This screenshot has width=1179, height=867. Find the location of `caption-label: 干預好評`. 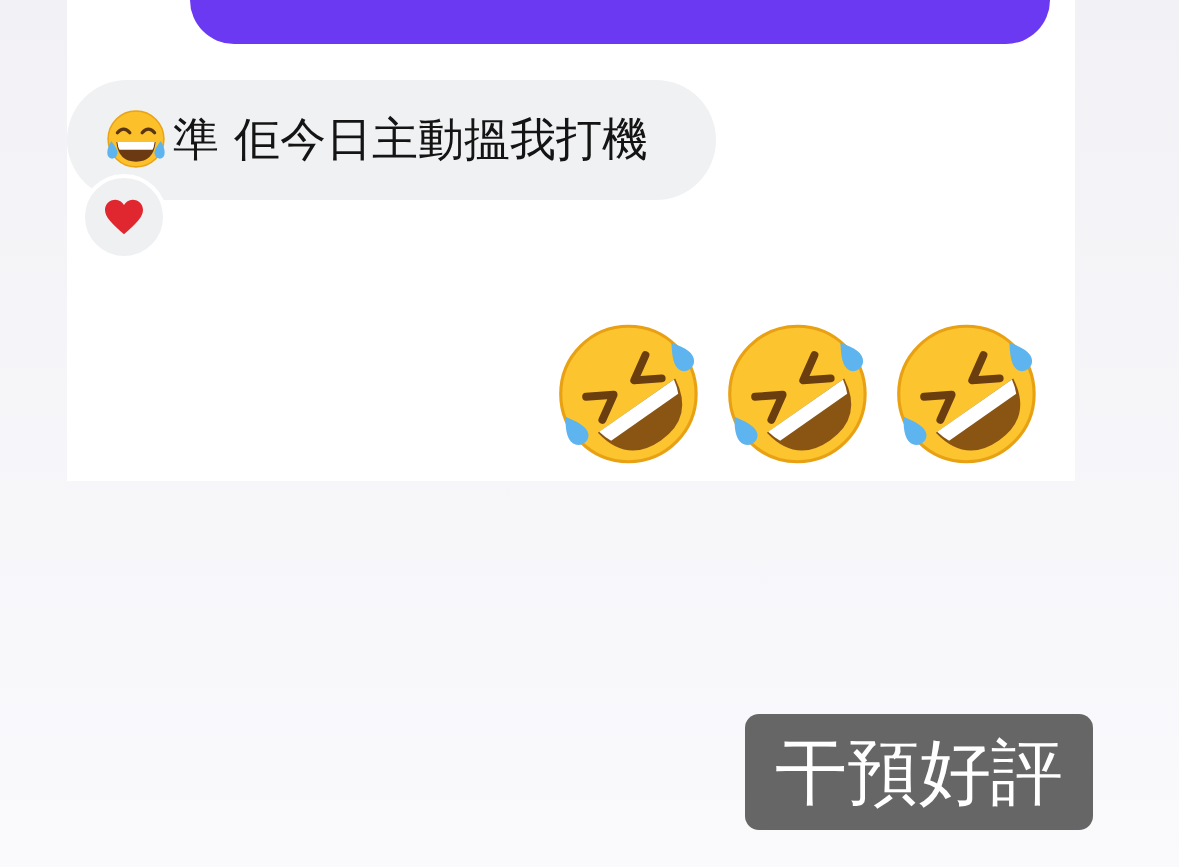

caption-label: 干預好評 is located at coordinates (919, 772).